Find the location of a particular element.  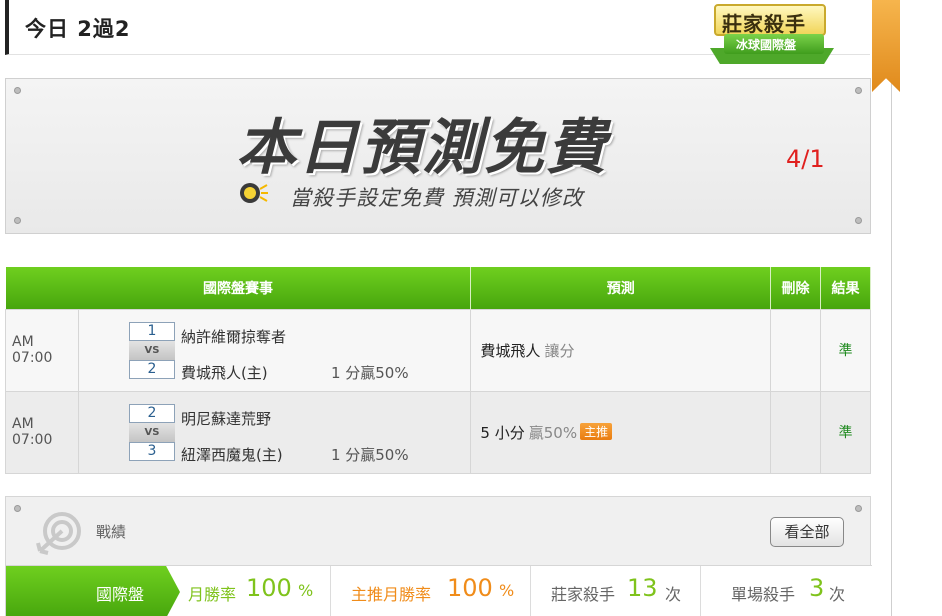

lightbulb-icon is located at coordinates (254, 193).